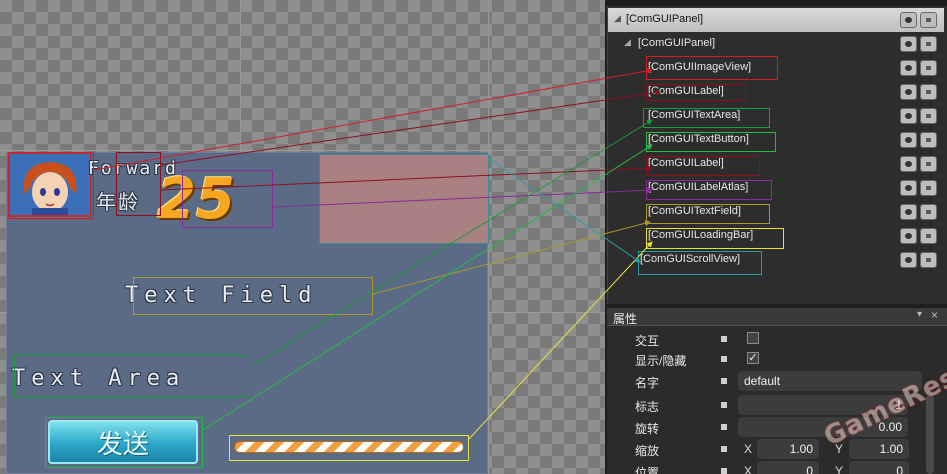 This screenshot has width=947, height=474. What do you see at coordinates (694, 211) in the screenshot?
I see `tree-item-label: [ComGUITextField]` at bounding box center [694, 211].